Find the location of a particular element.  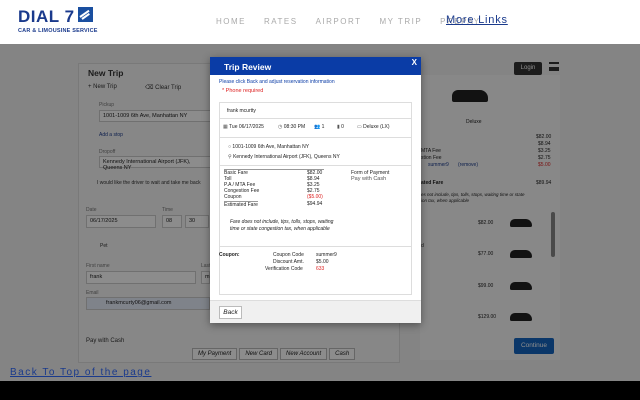

fare-item-value: $3.25 is located at coordinates (313, 185).